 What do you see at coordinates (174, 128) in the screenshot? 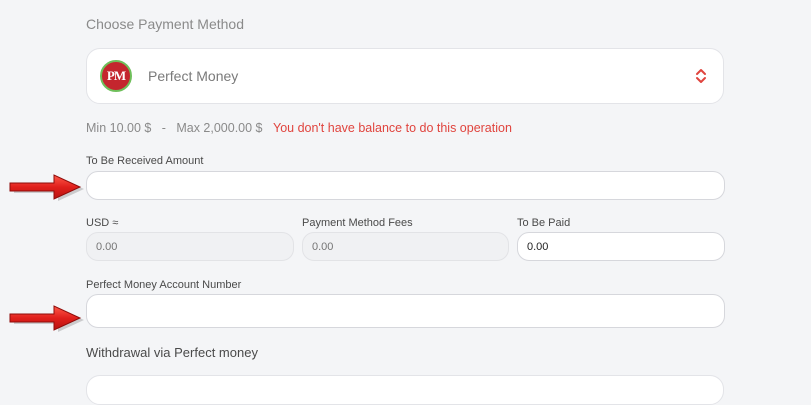
I see `amount-limits: Min 10.00 $ - Max 2,000.00 $` at bounding box center [174, 128].